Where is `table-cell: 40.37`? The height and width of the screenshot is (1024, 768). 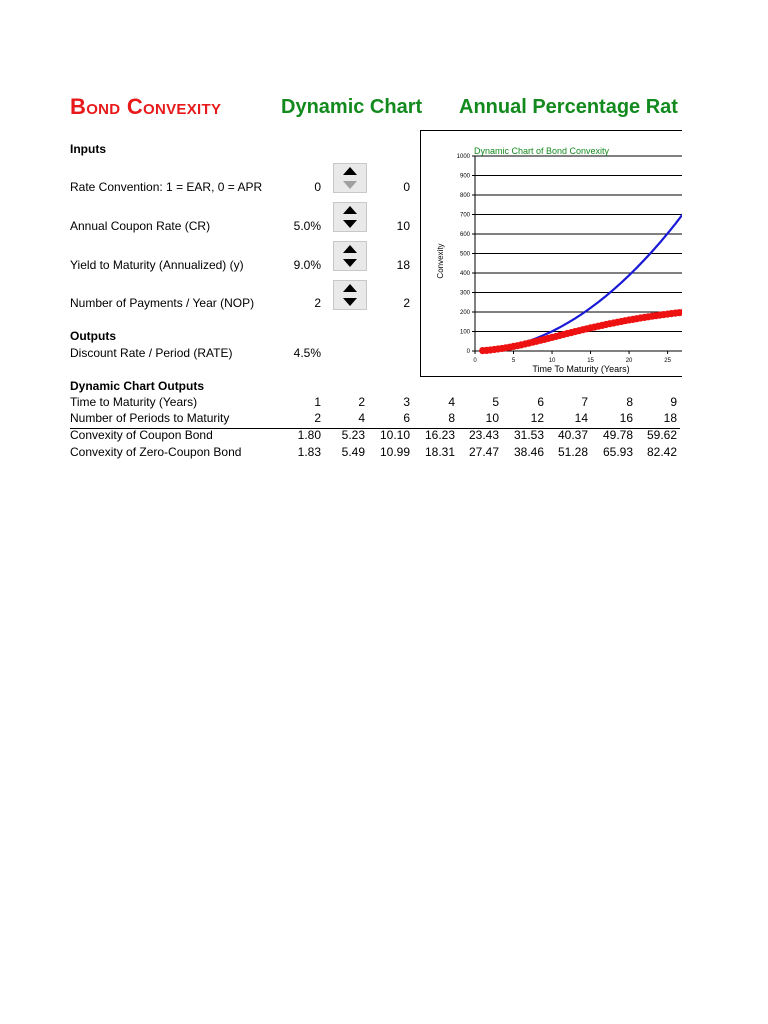 table-cell: 40.37 is located at coordinates (572, 435).